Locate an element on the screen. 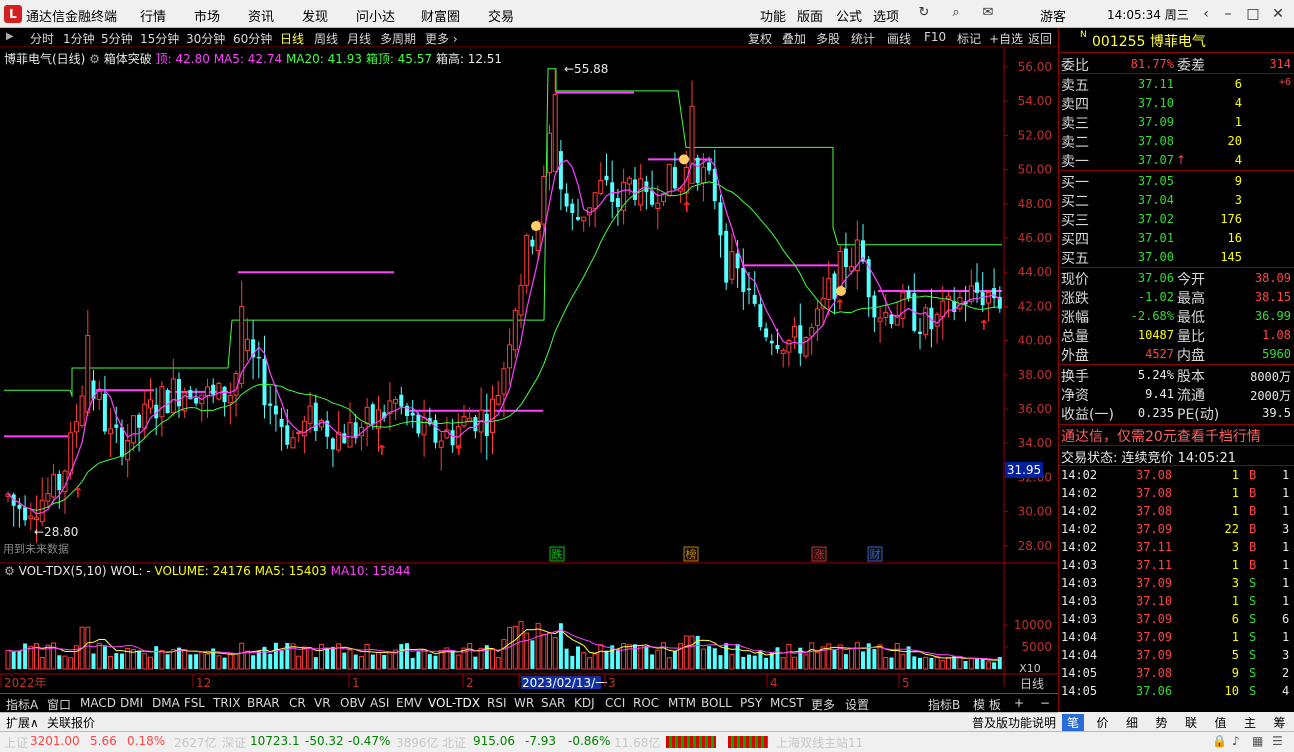  menu-gongneng: 功能 is located at coordinates (773, 15).